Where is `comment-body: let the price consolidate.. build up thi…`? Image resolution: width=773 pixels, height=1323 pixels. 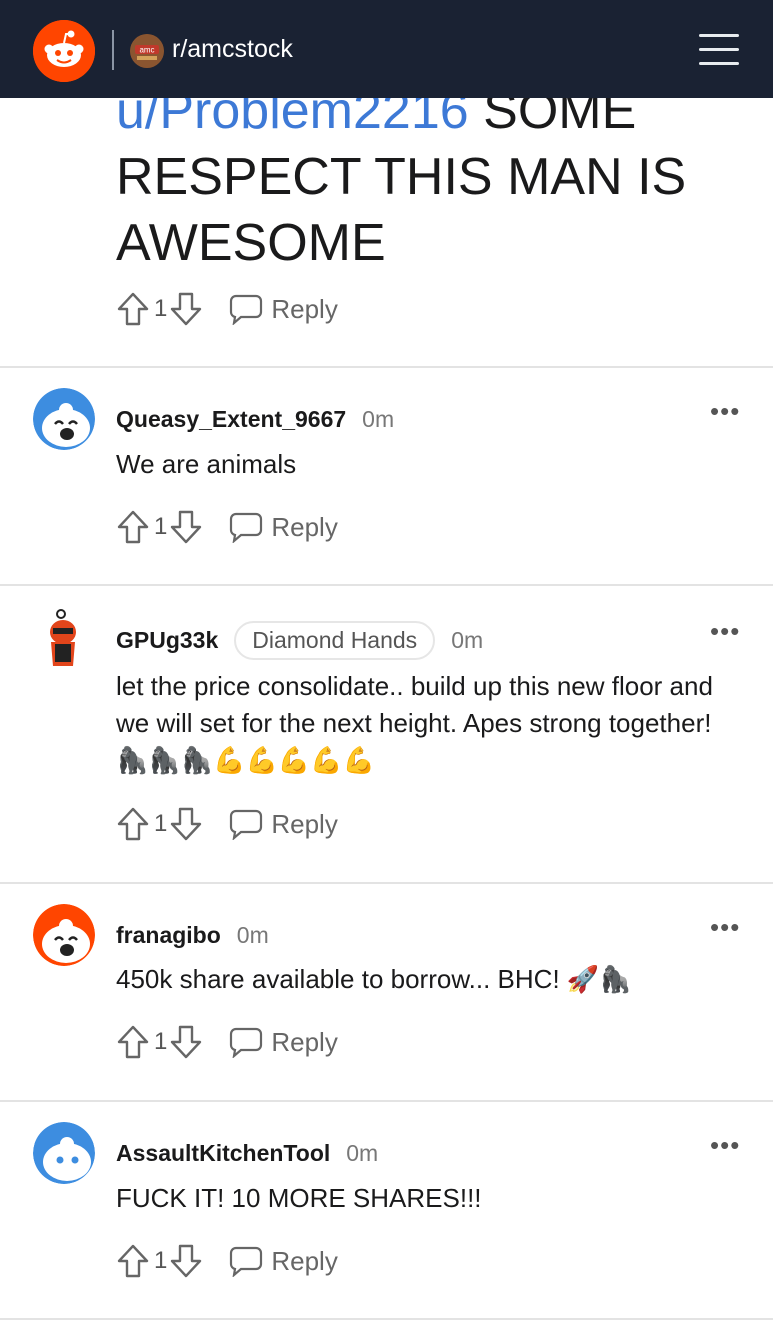
comment-body: let the price consolidate.. build up thi… is located at coordinates (414, 723).